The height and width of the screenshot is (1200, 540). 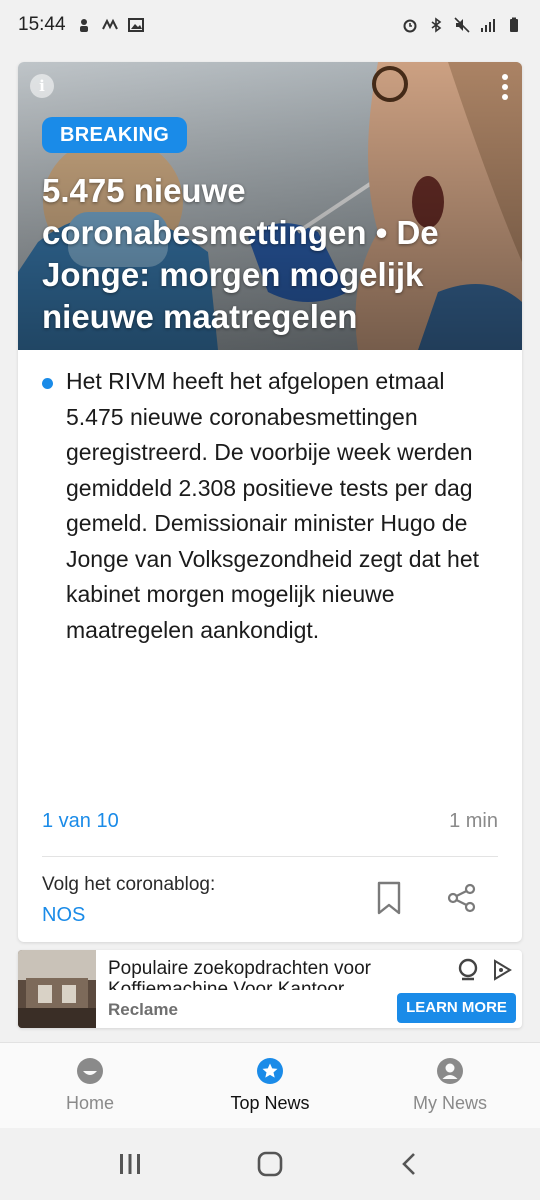 What do you see at coordinates (47, 383) in the screenshot?
I see `bullet-dot` at bounding box center [47, 383].